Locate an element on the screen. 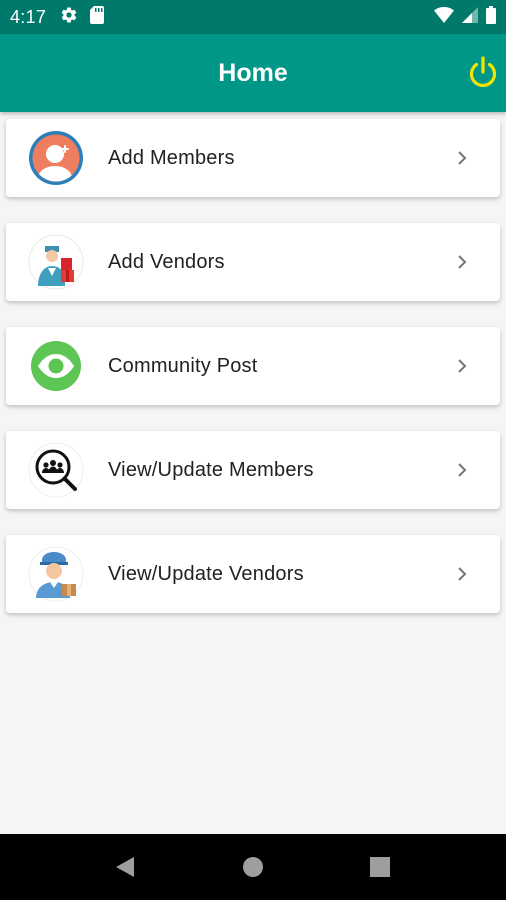  menu-item-view-update-members: View/Update Members is located at coordinates (253, 470).